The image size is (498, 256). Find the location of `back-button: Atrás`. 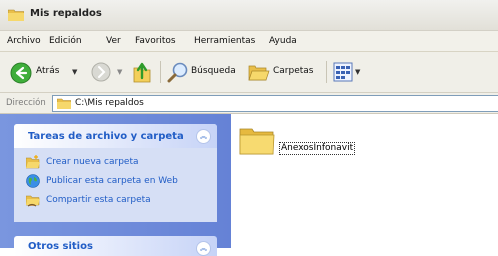

back-button: Atrás is located at coordinates (45, 72).